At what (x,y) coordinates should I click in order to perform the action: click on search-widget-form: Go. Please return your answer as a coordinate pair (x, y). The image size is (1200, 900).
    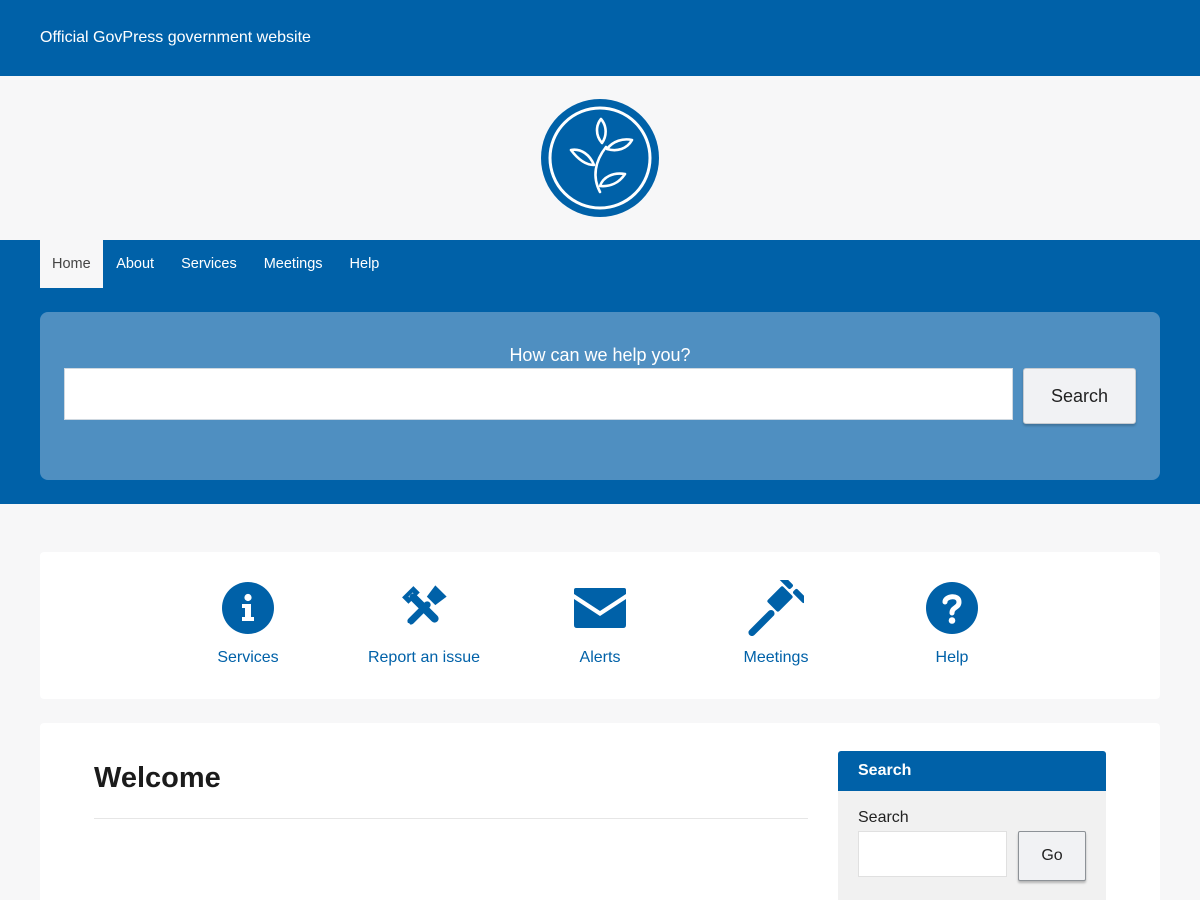
    Looking at the image, I should click on (972, 856).